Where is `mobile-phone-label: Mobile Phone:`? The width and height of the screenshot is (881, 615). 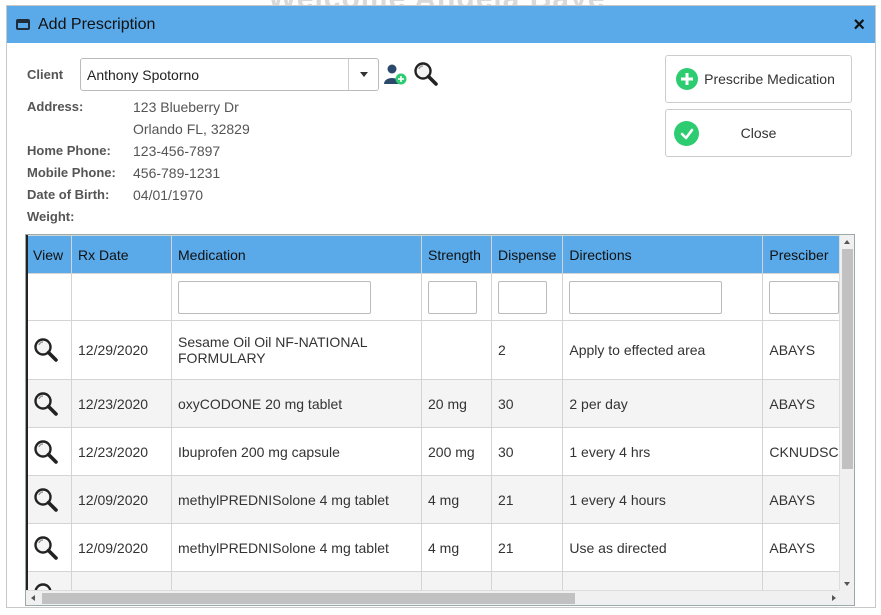
mobile-phone-label: Mobile Phone: is located at coordinates (71, 172).